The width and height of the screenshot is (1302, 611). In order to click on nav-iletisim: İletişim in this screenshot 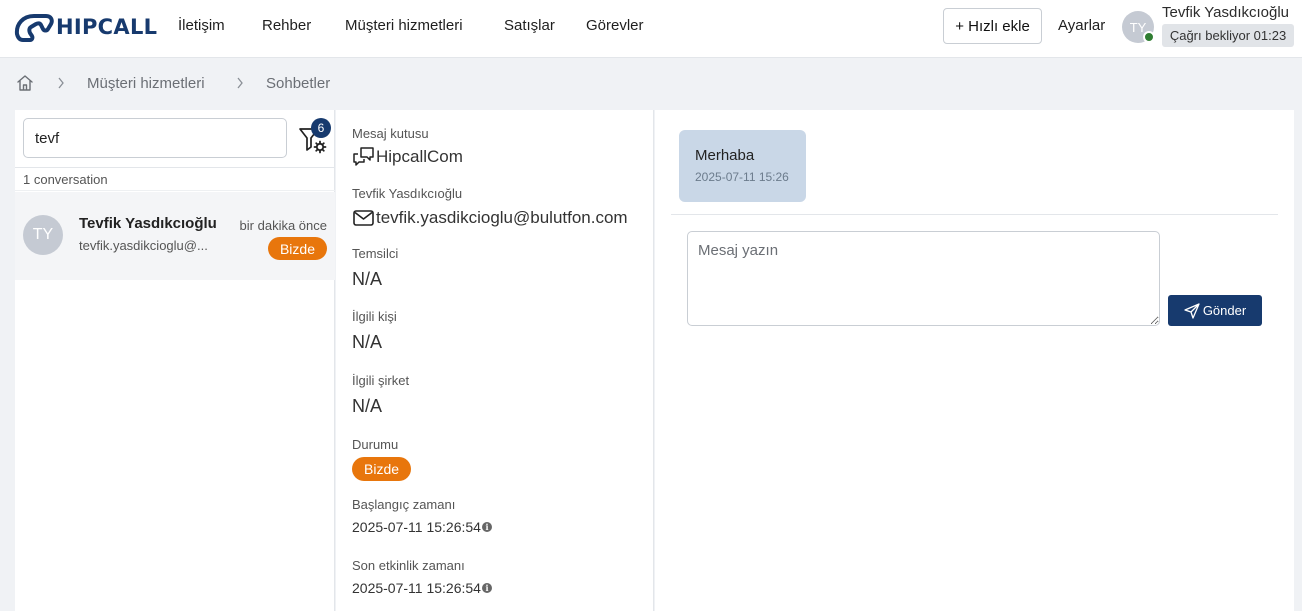, I will do `click(201, 25)`.